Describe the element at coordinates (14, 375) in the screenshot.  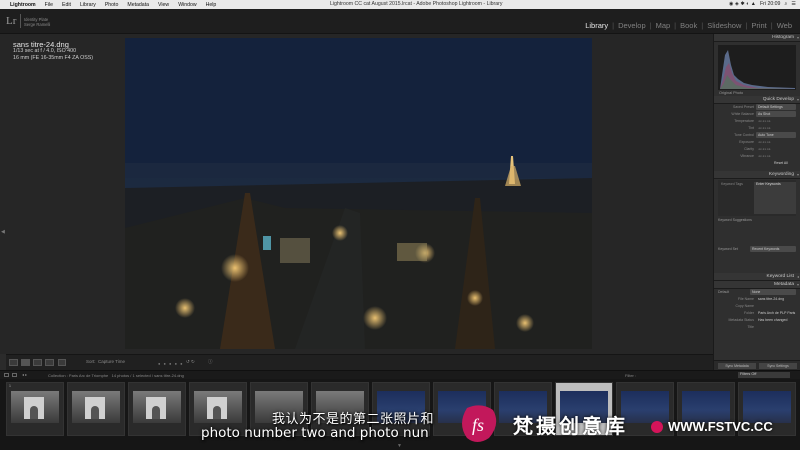
I see `second-window-grid-icon` at that location.